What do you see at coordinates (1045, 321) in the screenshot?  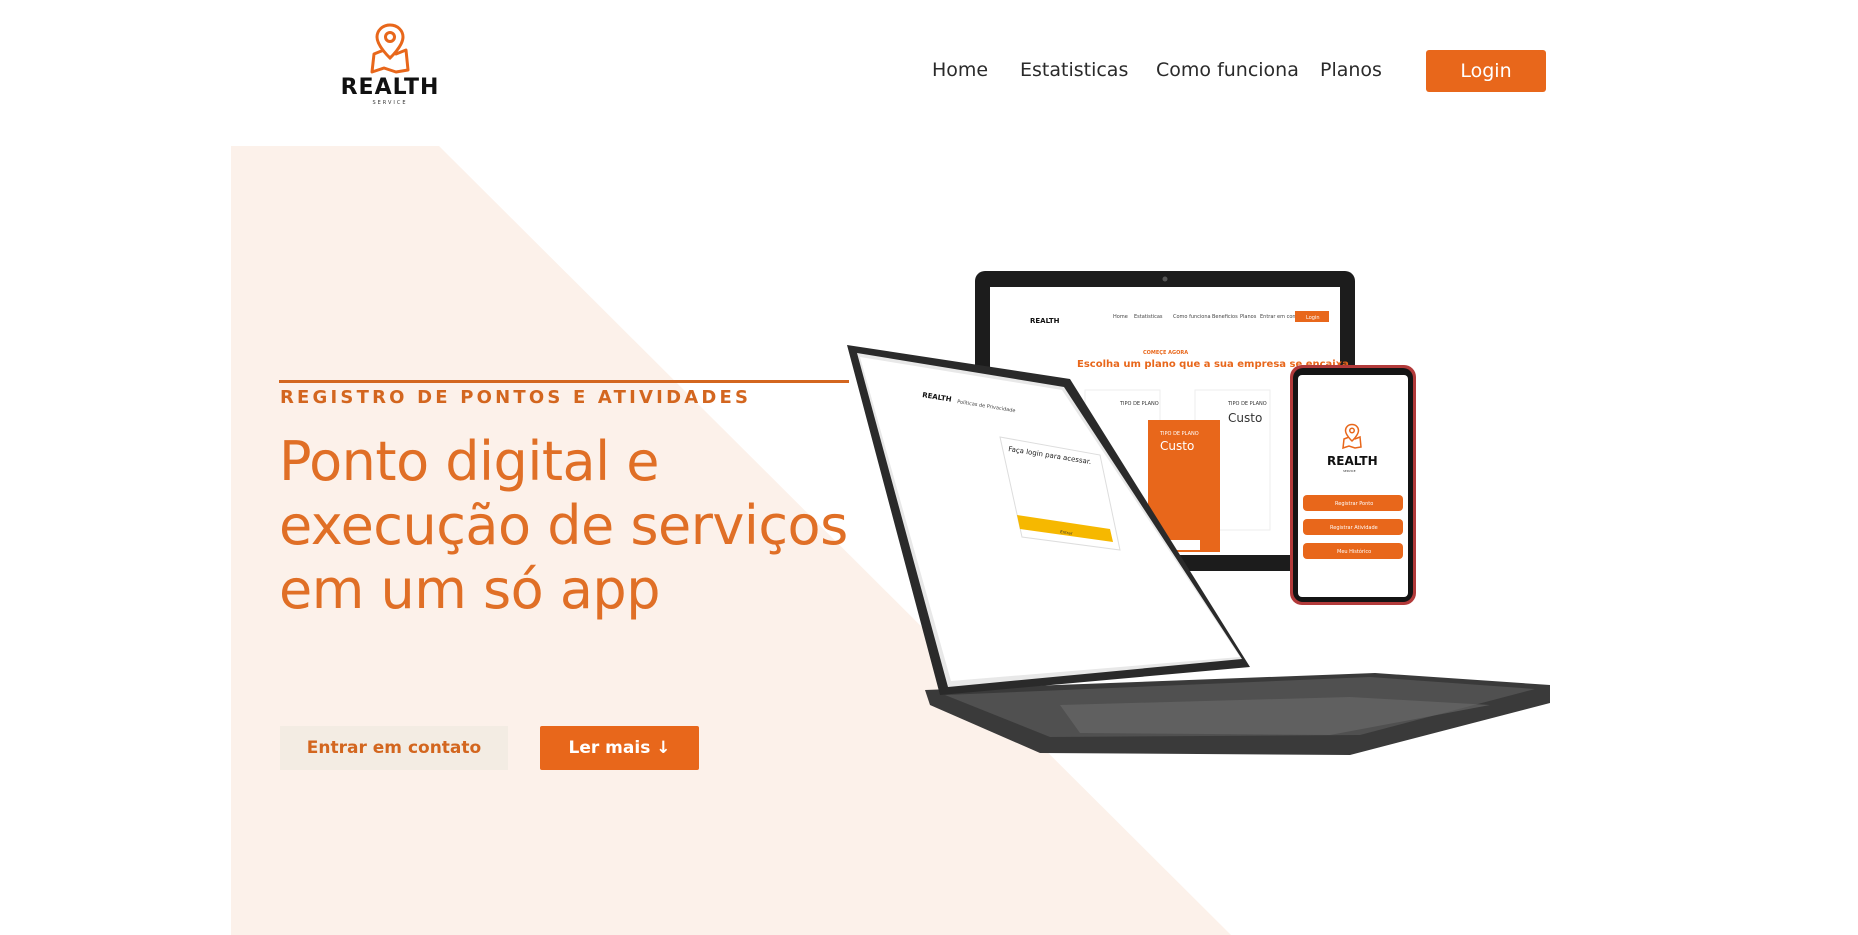 I see `monitor-brand: REALTH` at bounding box center [1045, 321].